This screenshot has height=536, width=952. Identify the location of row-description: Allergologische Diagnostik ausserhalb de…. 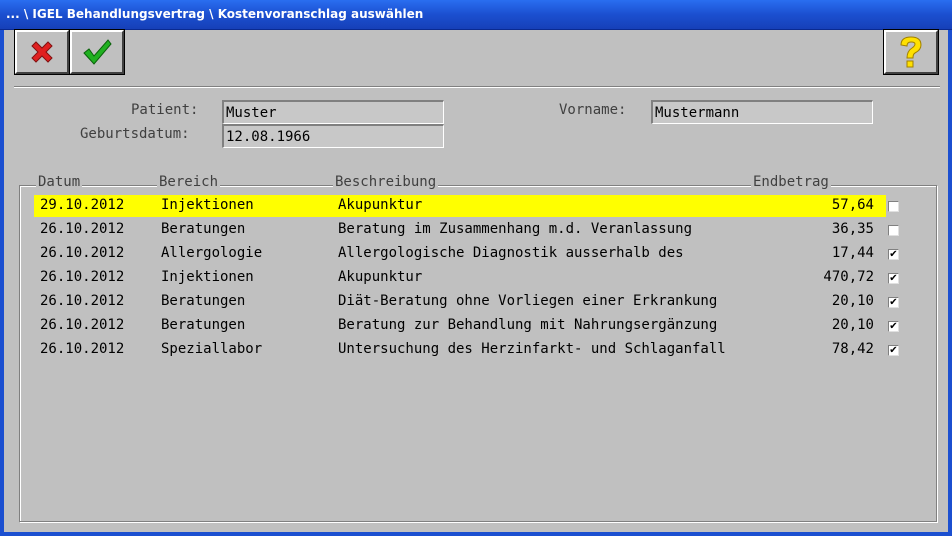
(511, 253).